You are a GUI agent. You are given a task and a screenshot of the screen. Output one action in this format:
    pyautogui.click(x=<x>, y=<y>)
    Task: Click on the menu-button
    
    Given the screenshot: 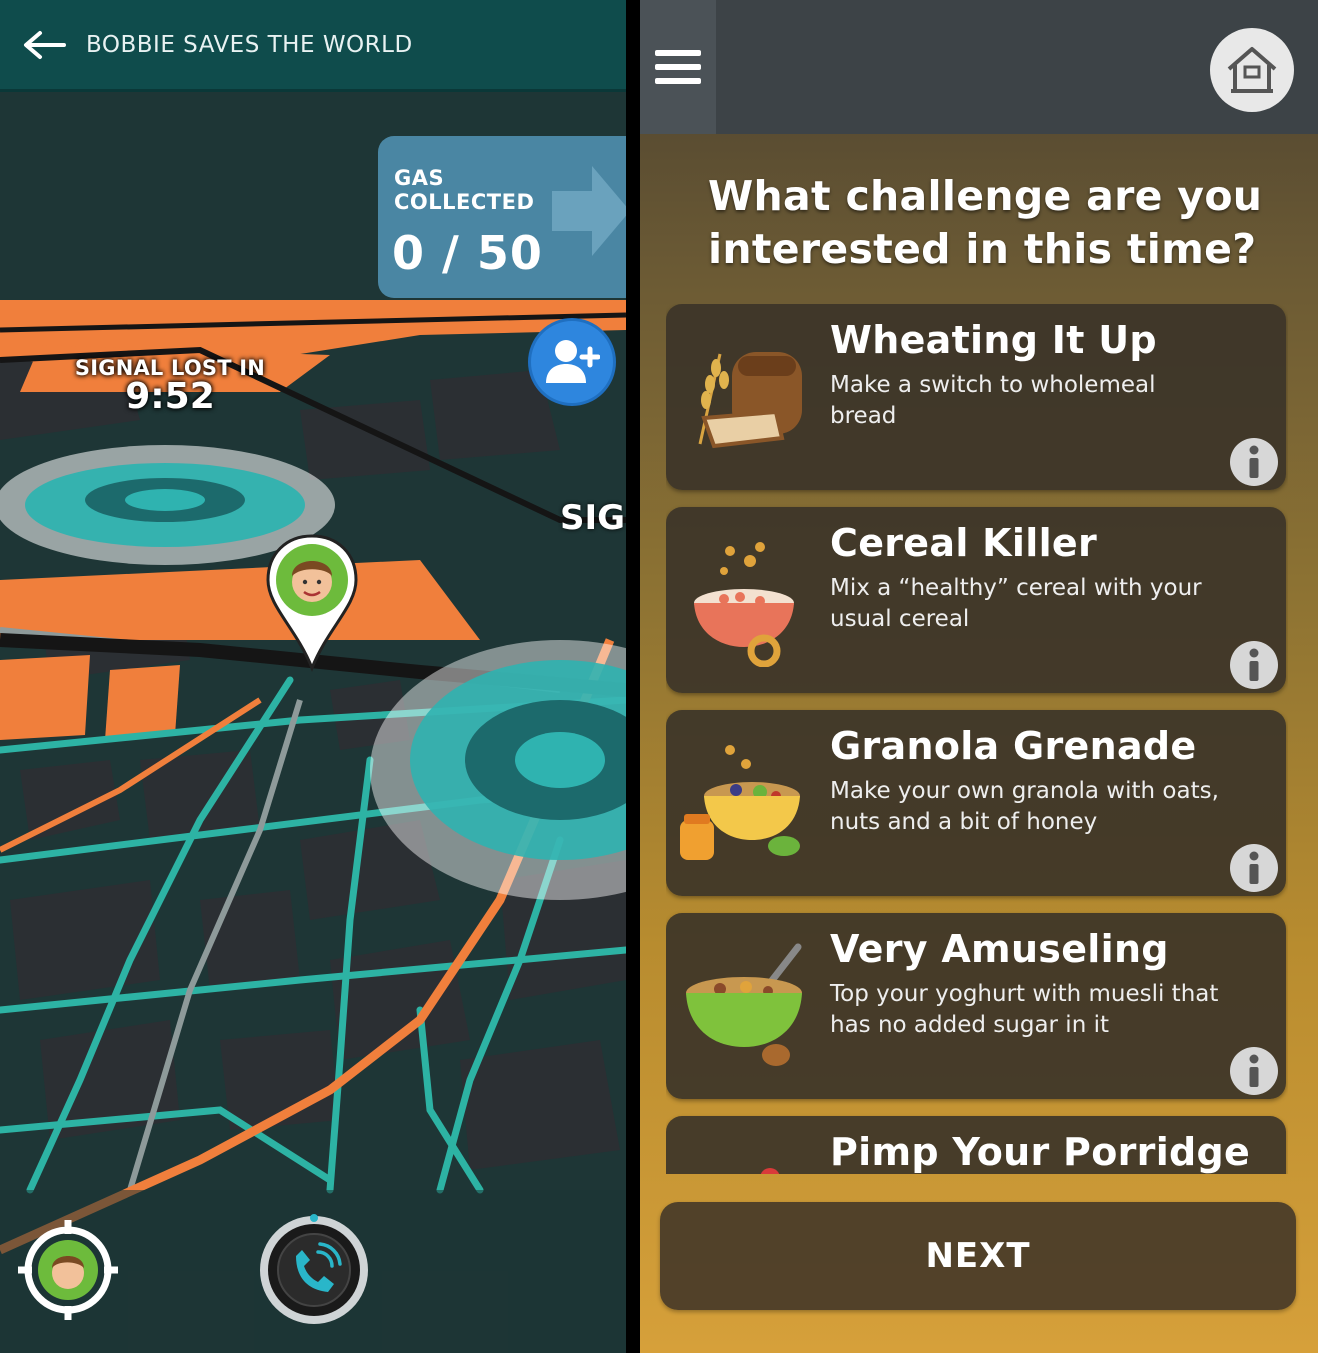 What is the action you would take?
    pyautogui.click(x=678, y=67)
    